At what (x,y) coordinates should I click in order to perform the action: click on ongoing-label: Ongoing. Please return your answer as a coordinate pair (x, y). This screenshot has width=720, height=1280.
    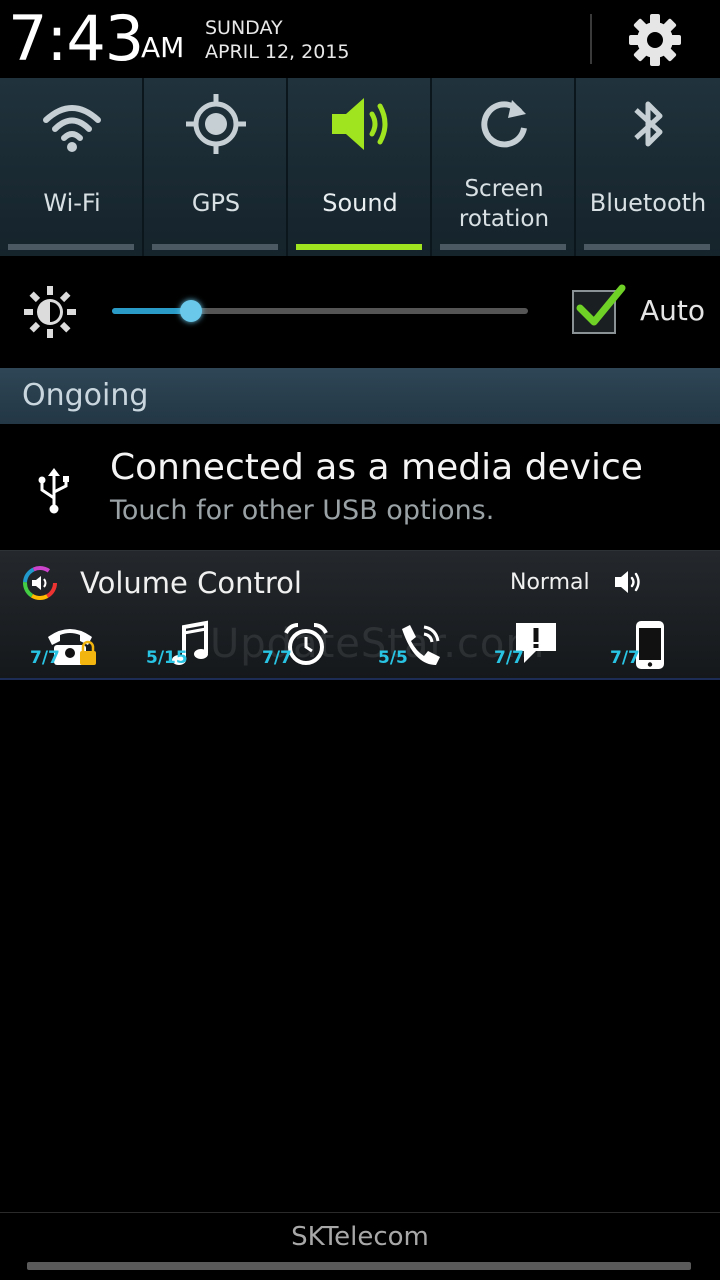
    Looking at the image, I should click on (85, 395).